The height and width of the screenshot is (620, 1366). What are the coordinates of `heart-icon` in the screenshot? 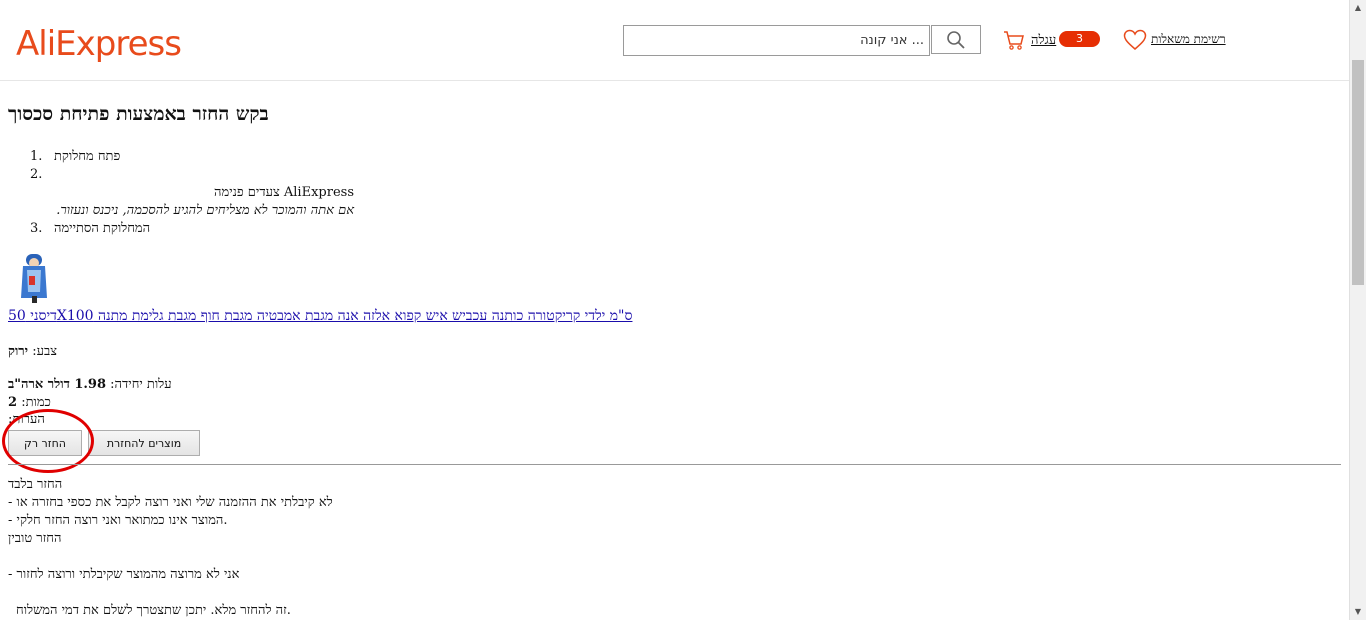 It's located at (1135, 40).